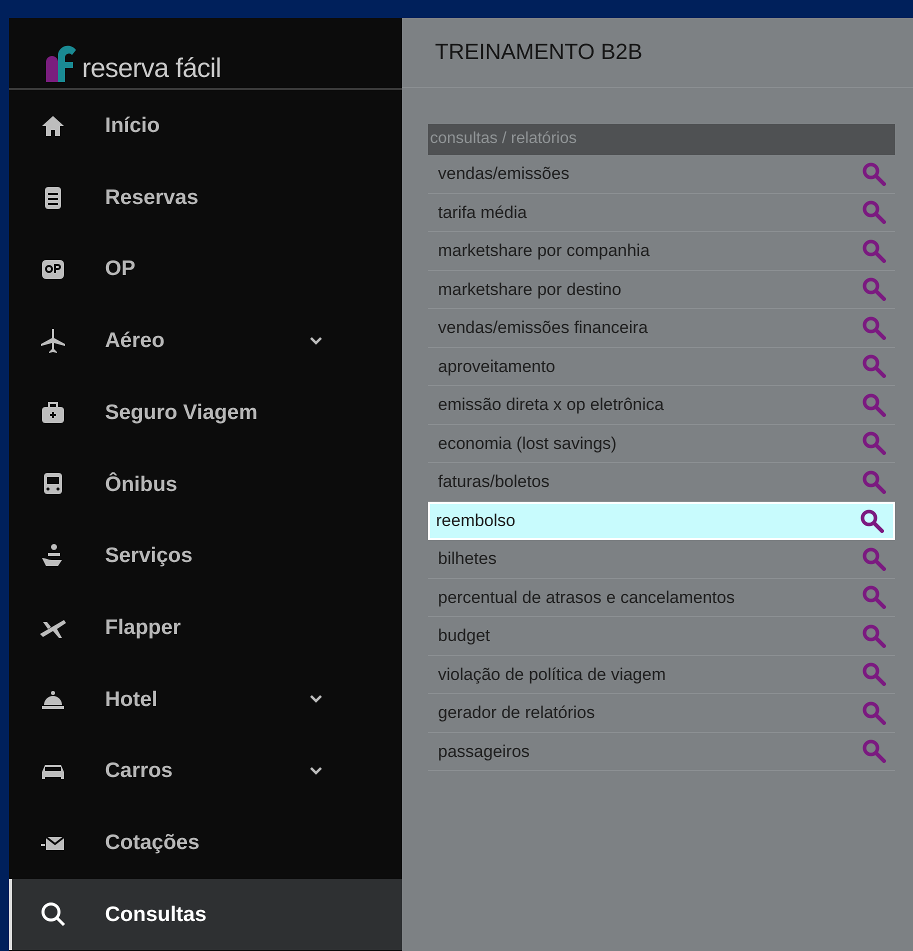 Image resolution: width=913 pixels, height=951 pixels. I want to click on sidebar-item: Aéreo, so click(205, 341).